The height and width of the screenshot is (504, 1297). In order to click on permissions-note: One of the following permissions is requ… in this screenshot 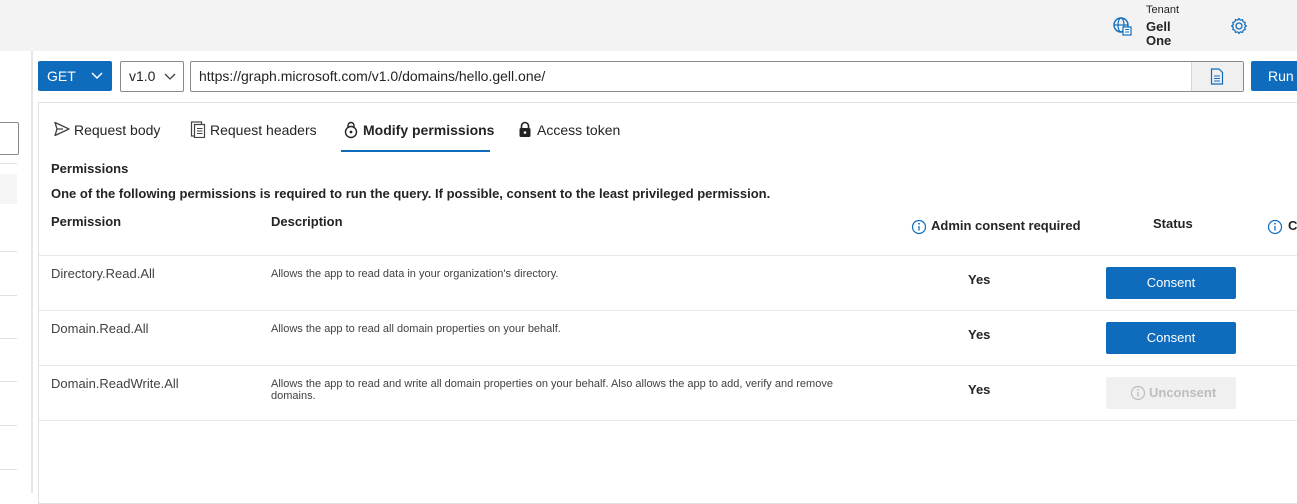, I will do `click(411, 193)`.